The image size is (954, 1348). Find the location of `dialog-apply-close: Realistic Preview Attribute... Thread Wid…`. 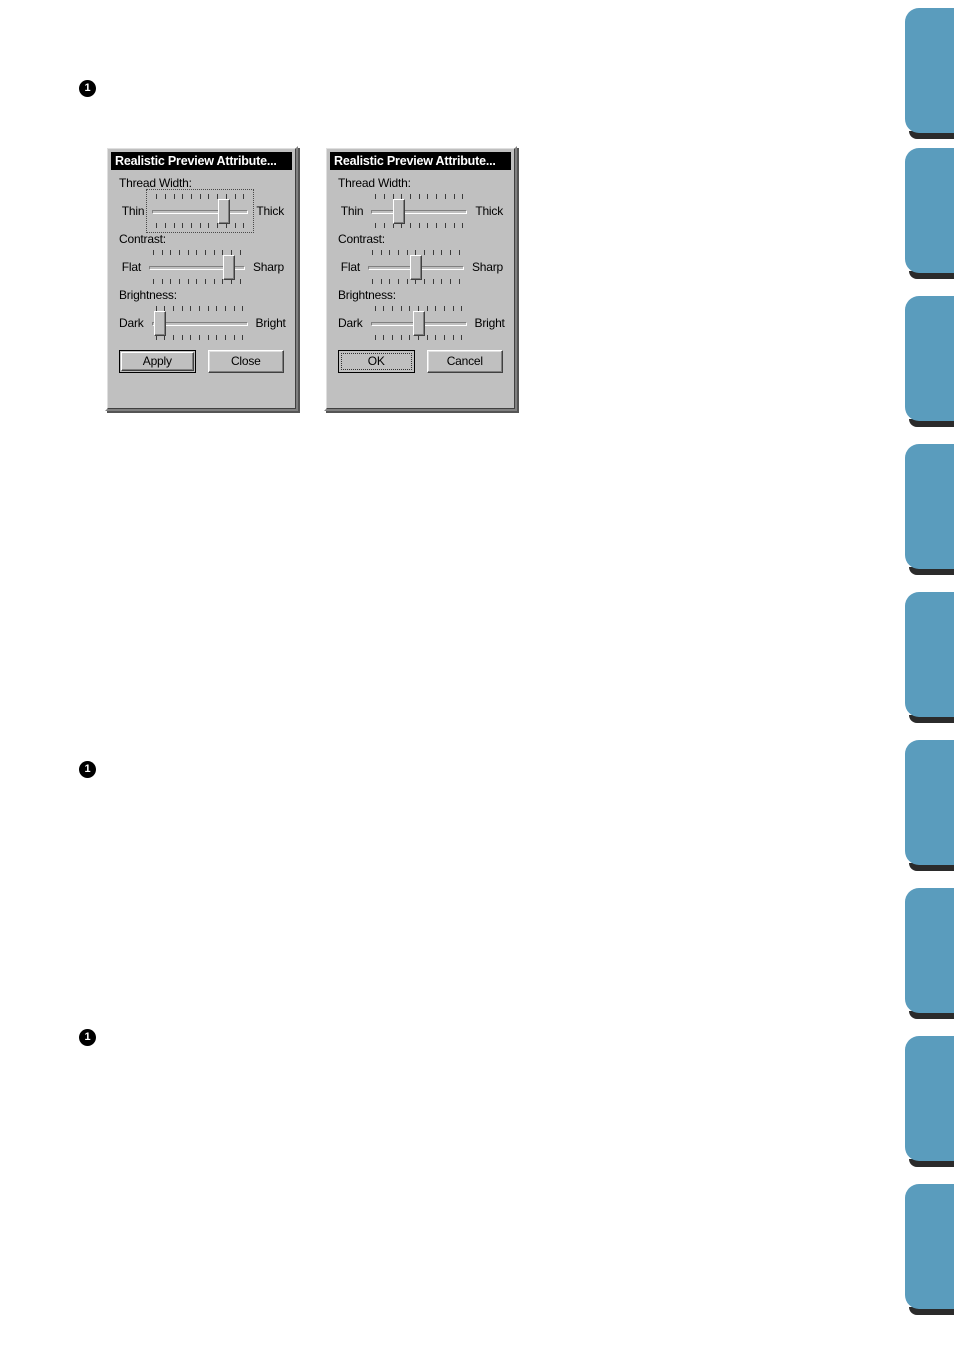

dialog-apply-close: Realistic Preview Attribute... Thread Wid… is located at coordinates (201, 278).